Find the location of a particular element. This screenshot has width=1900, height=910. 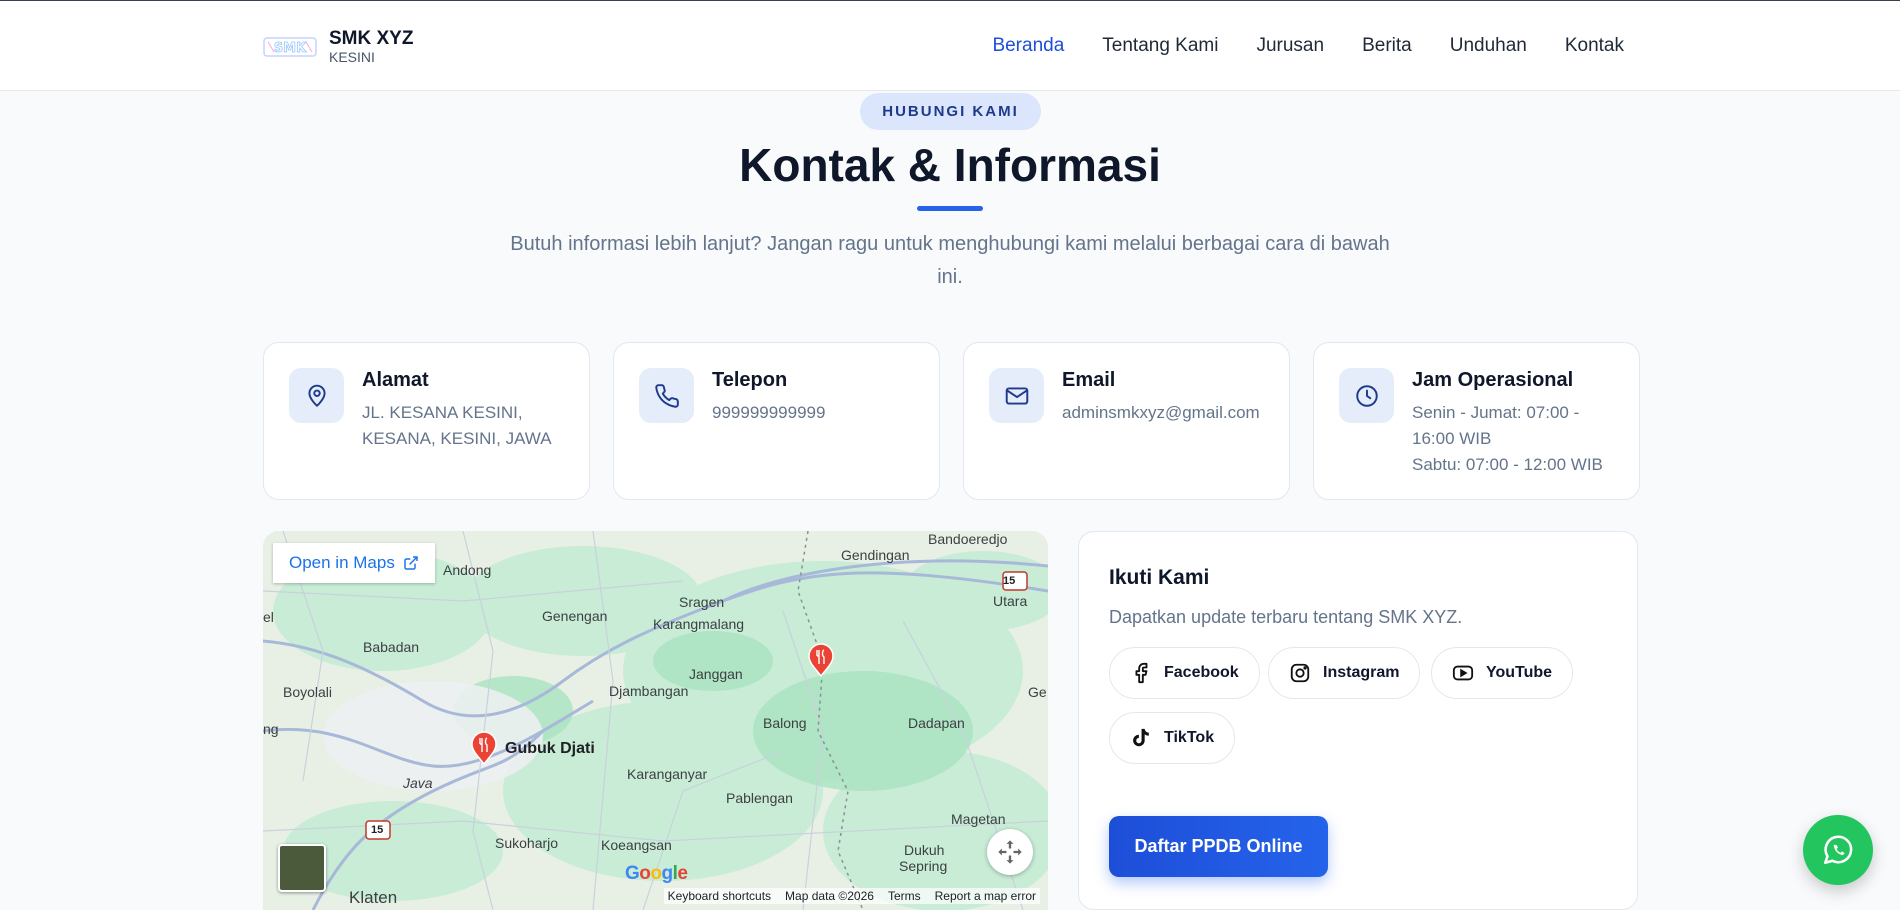

whatsapp-float-button is located at coordinates (1838, 850).